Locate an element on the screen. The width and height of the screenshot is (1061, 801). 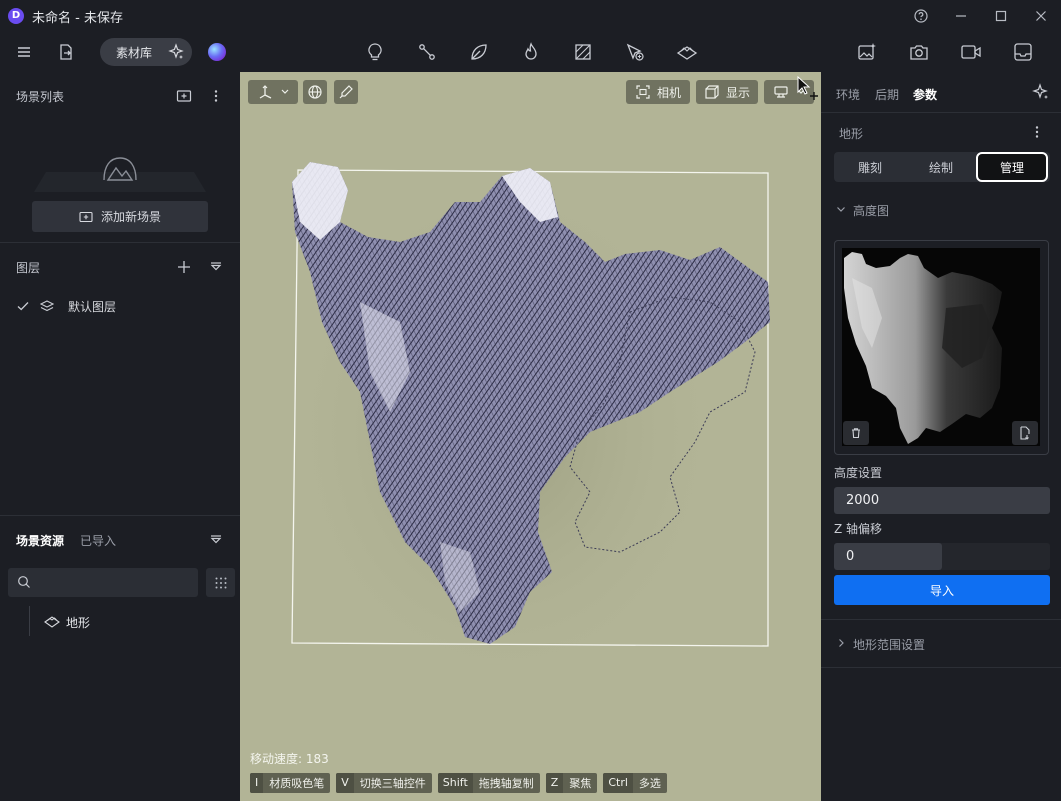
check-icon is located at coordinates (23, 306).